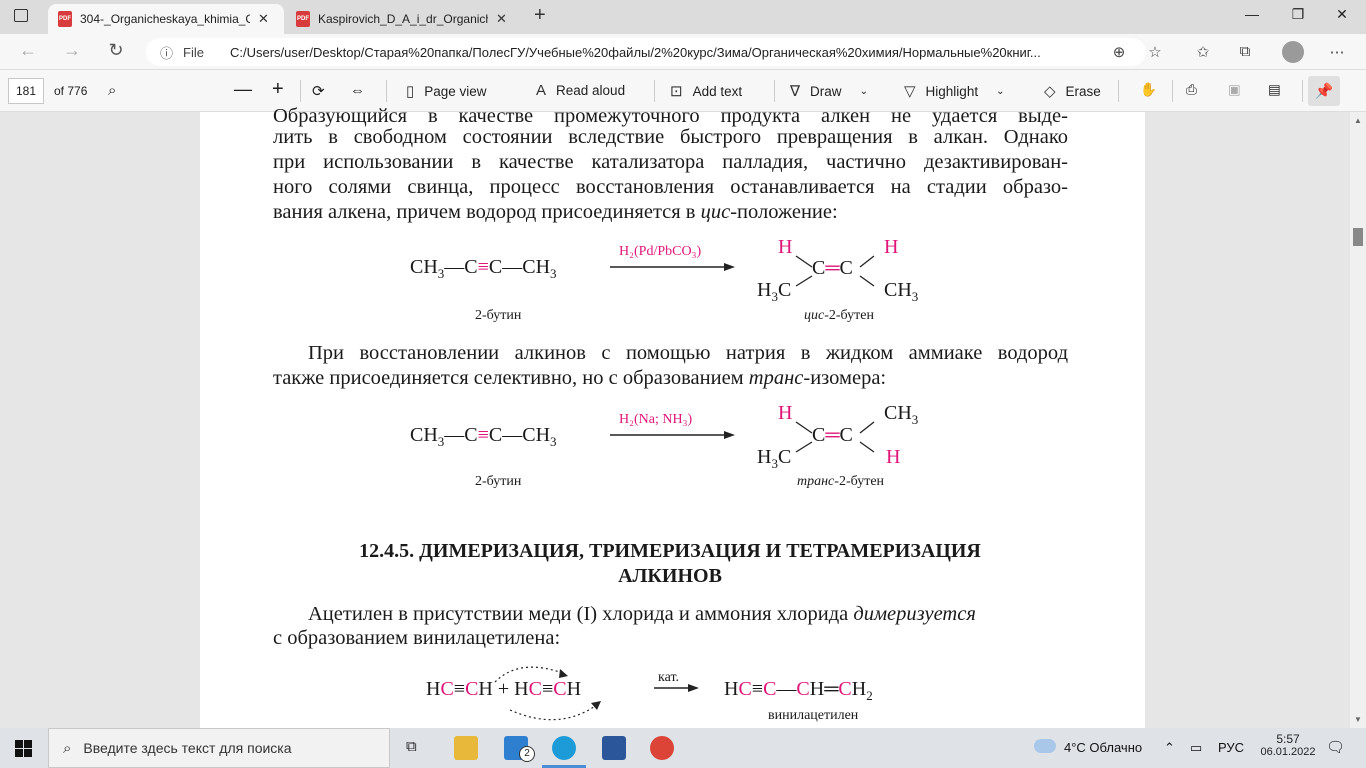  I want to click on caption: цис-2-бутен, so click(839, 315).